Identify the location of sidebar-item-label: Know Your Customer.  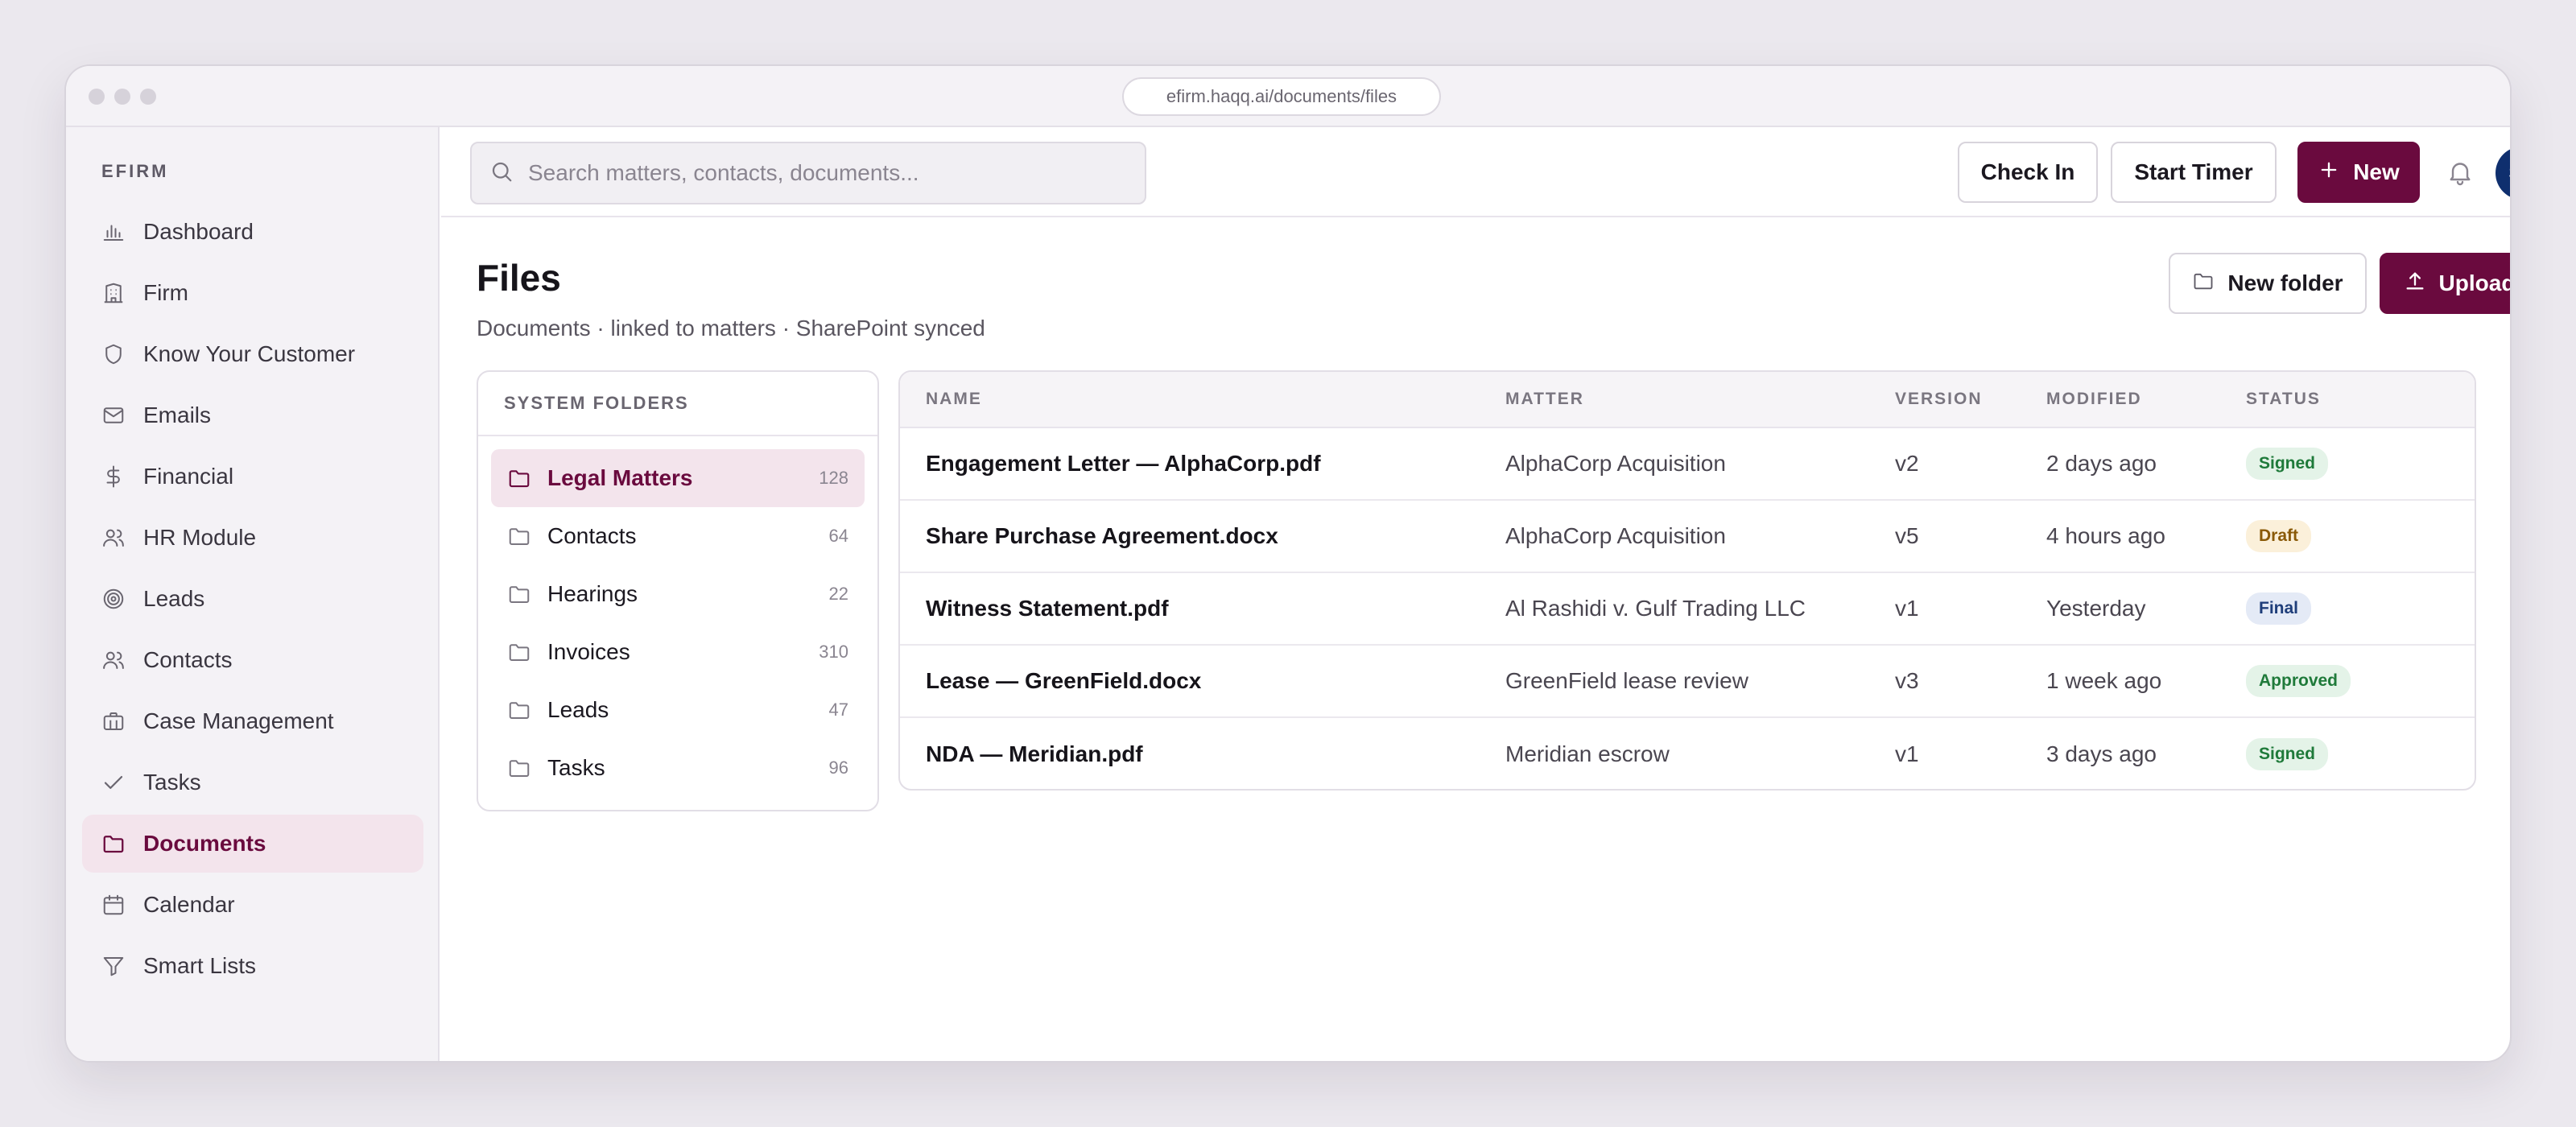
(249, 353).